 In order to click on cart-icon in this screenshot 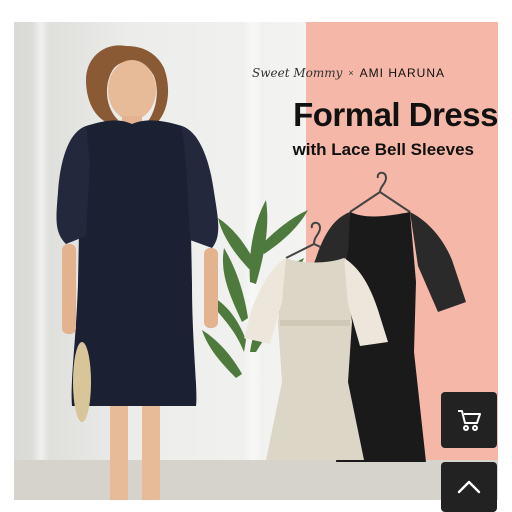, I will do `click(469, 420)`.